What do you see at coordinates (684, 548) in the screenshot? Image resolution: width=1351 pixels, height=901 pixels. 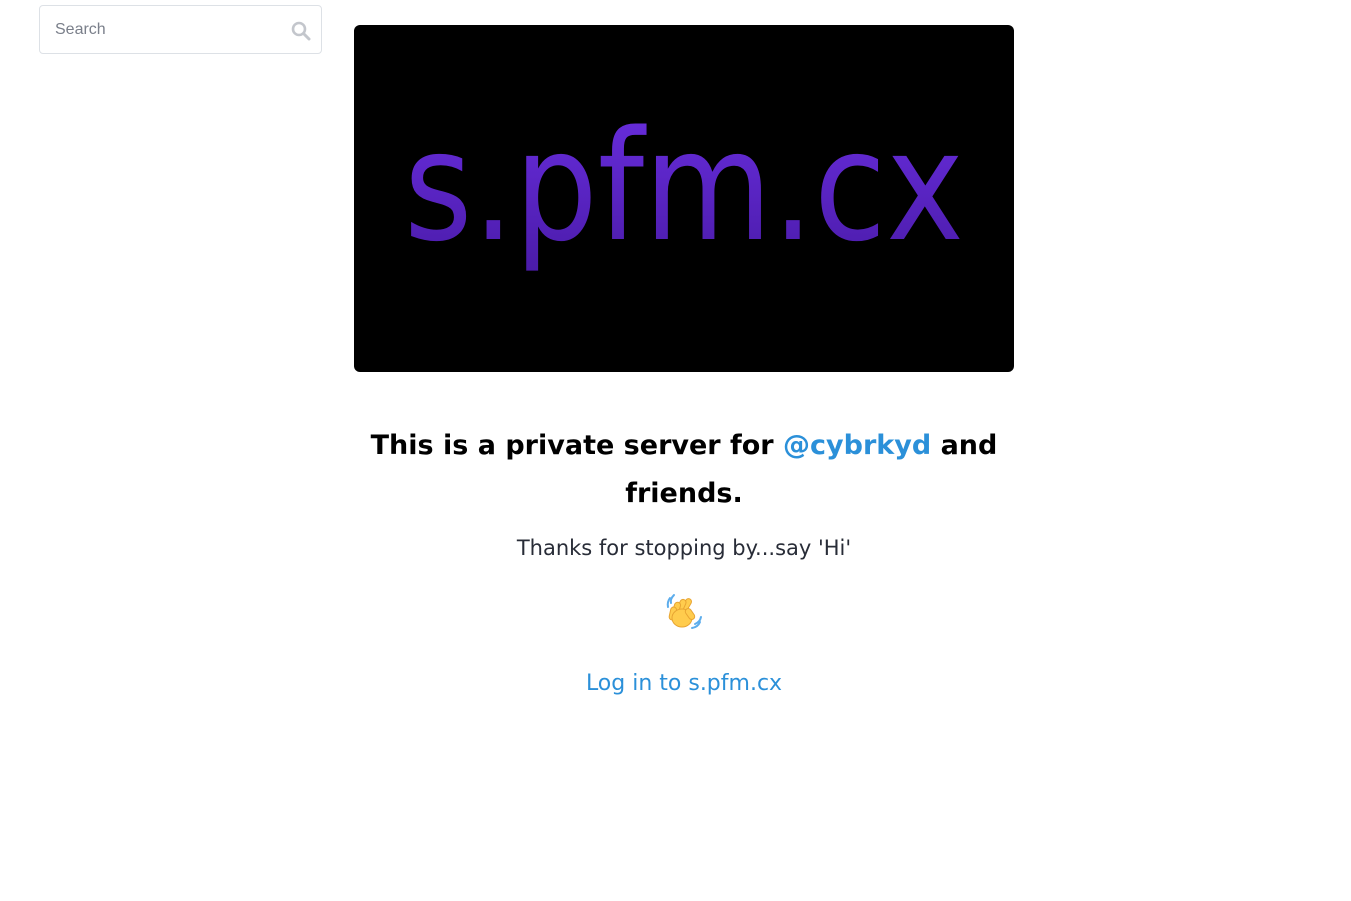 I see `tagline: Thanks for stopping by...say 'Hi'` at bounding box center [684, 548].